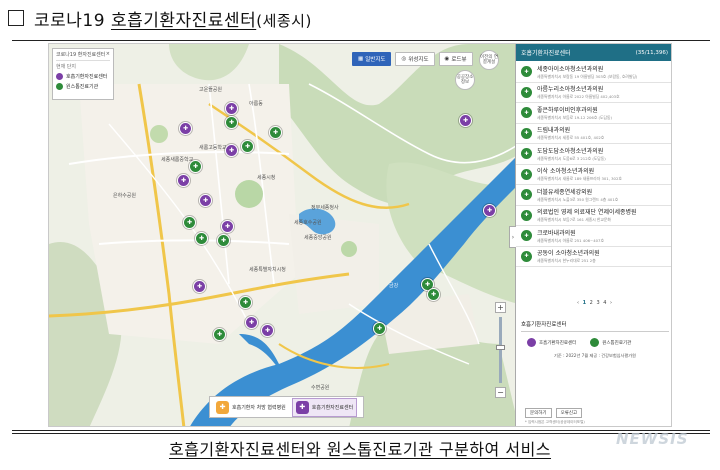 The width and height of the screenshot is (720, 470). I want to click on list-item: ✚ 더블유세종연세강외원 세종특별자치시 노을3로 350 원그랜드 4층 401호, so click(593, 195).